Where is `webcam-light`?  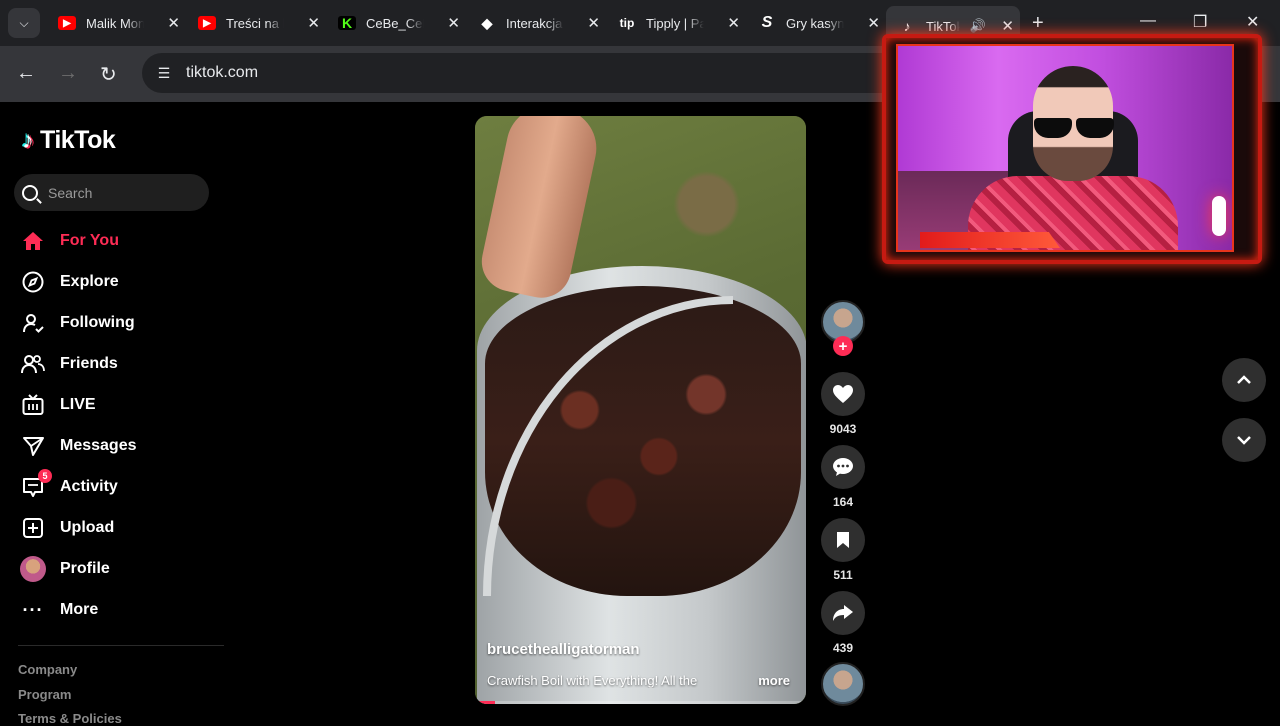
webcam-light is located at coordinates (1219, 216).